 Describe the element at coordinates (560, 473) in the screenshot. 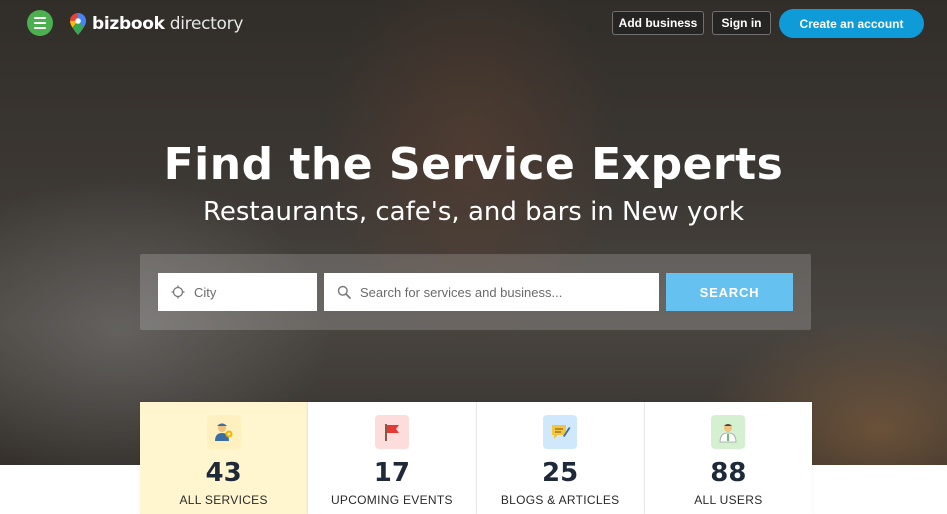

I see `stat-value: 25` at that location.